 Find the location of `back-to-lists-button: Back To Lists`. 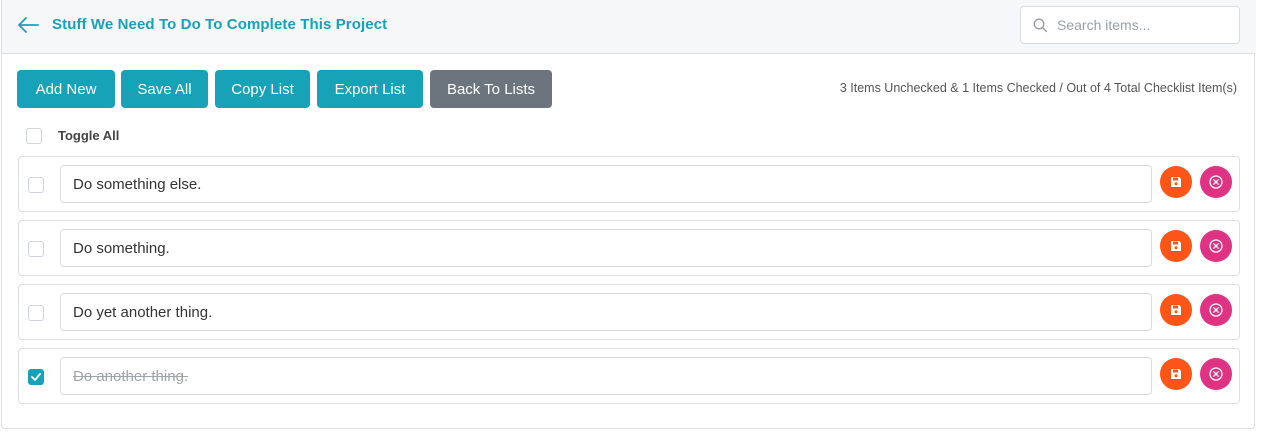

back-to-lists-button: Back To Lists is located at coordinates (491, 89).